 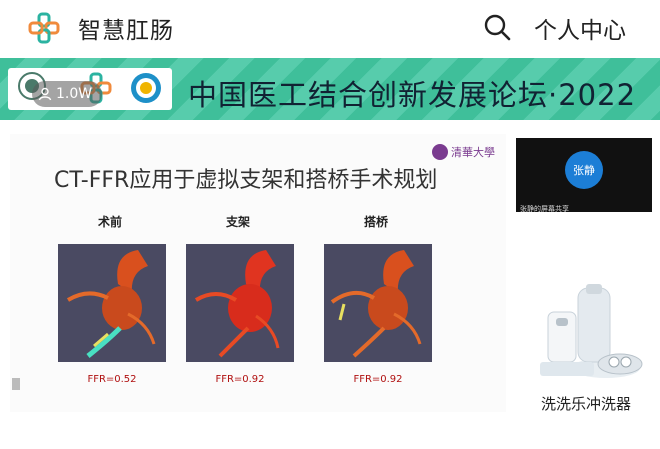 What do you see at coordinates (497, 27) in the screenshot?
I see `search-icon` at bounding box center [497, 27].